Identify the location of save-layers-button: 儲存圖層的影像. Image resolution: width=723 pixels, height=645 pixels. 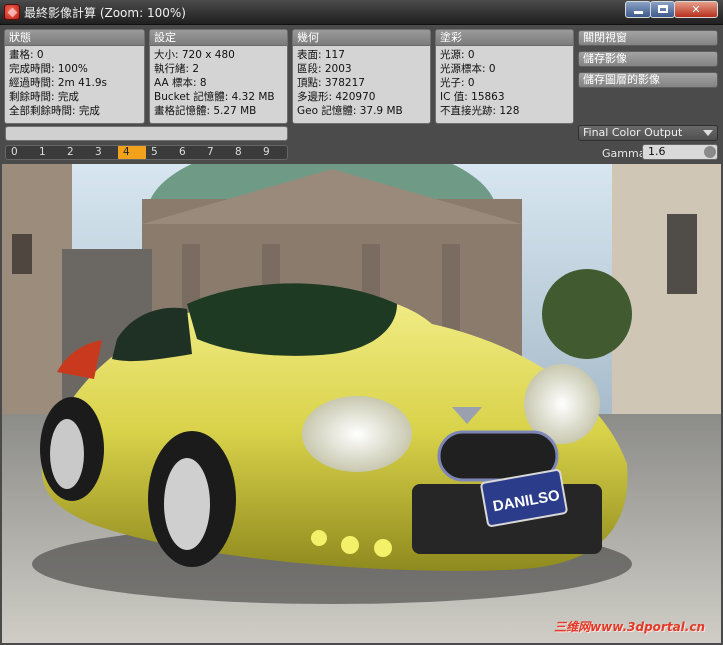
(648, 80).